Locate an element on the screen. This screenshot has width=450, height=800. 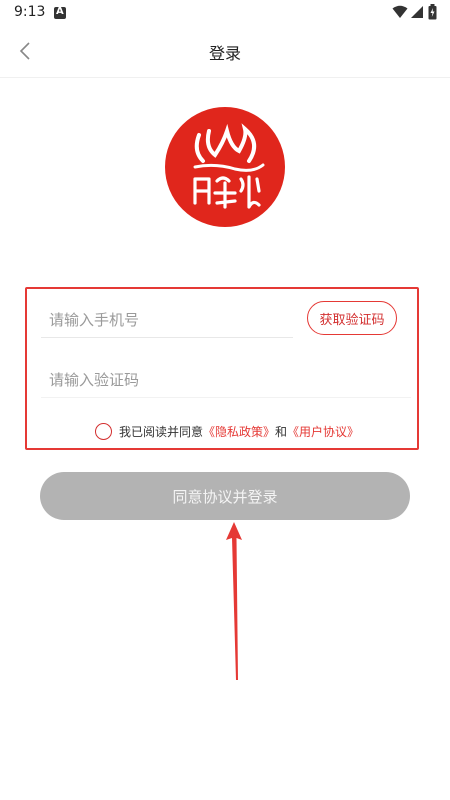
get-code-button: 获取验证码 is located at coordinates (352, 318).